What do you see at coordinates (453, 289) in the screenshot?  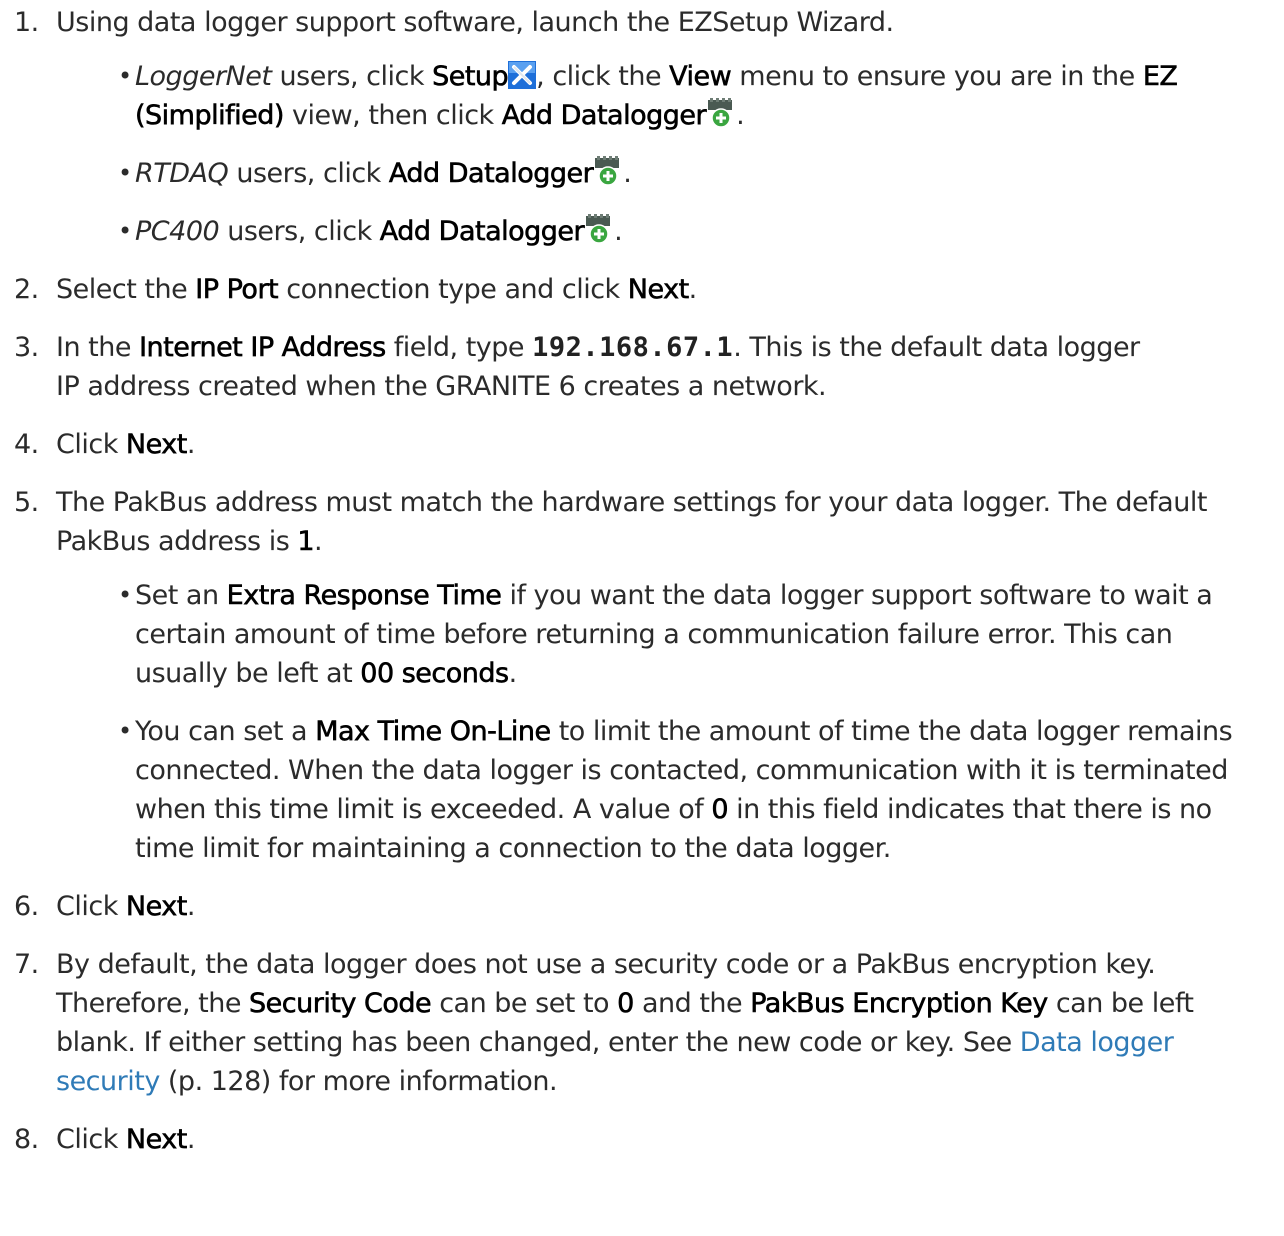 I see `text: connection type and click` at bounding box center [453, 289].